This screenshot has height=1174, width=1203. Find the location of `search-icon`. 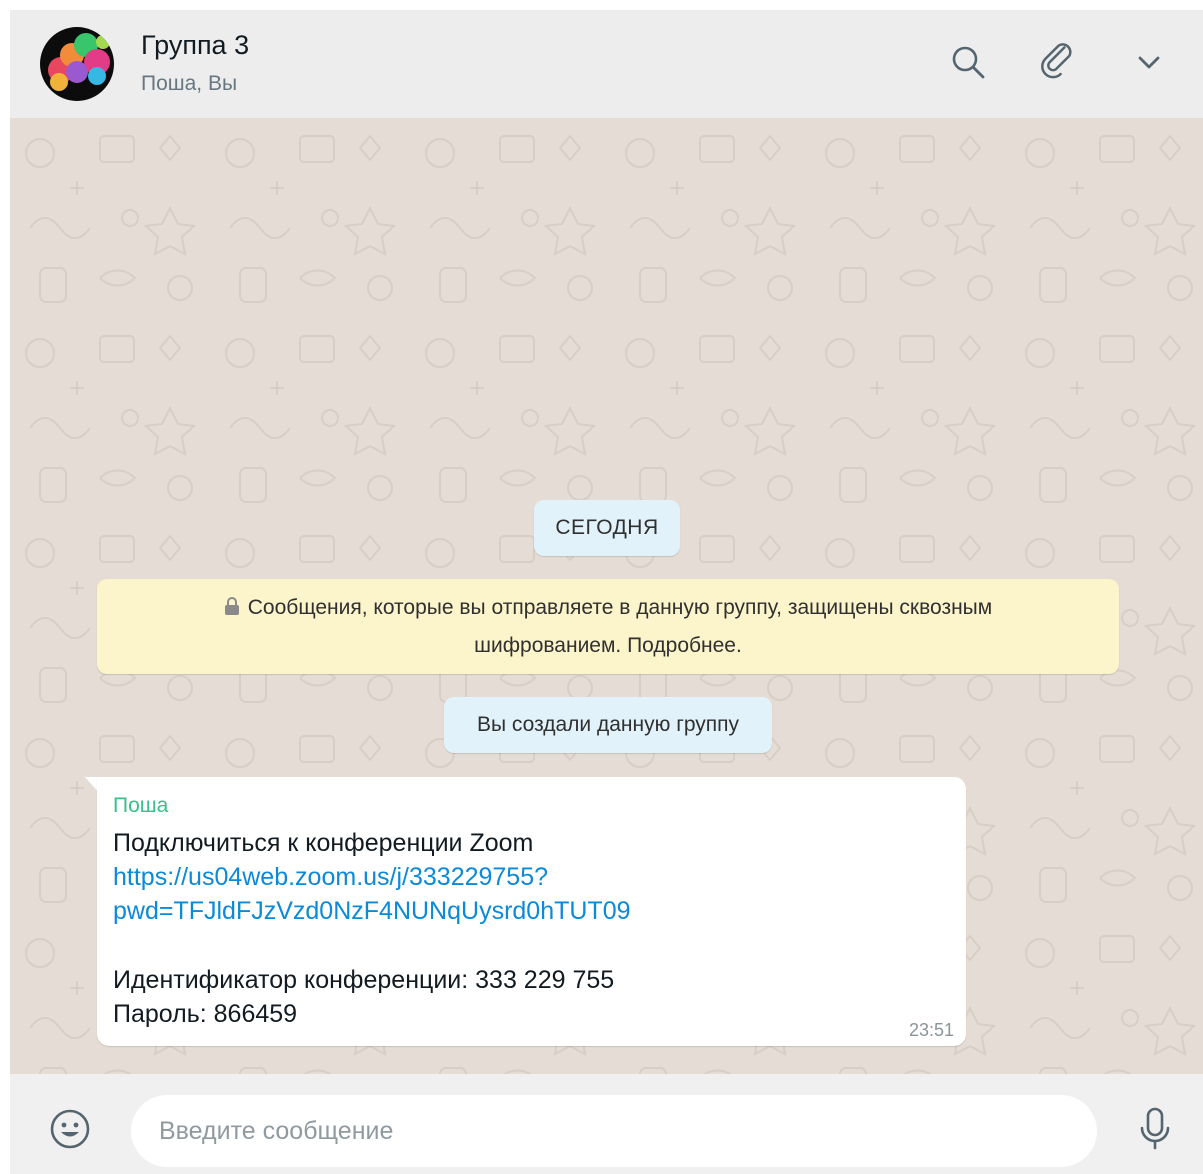

search-icon is located at coordinates (968, 62).